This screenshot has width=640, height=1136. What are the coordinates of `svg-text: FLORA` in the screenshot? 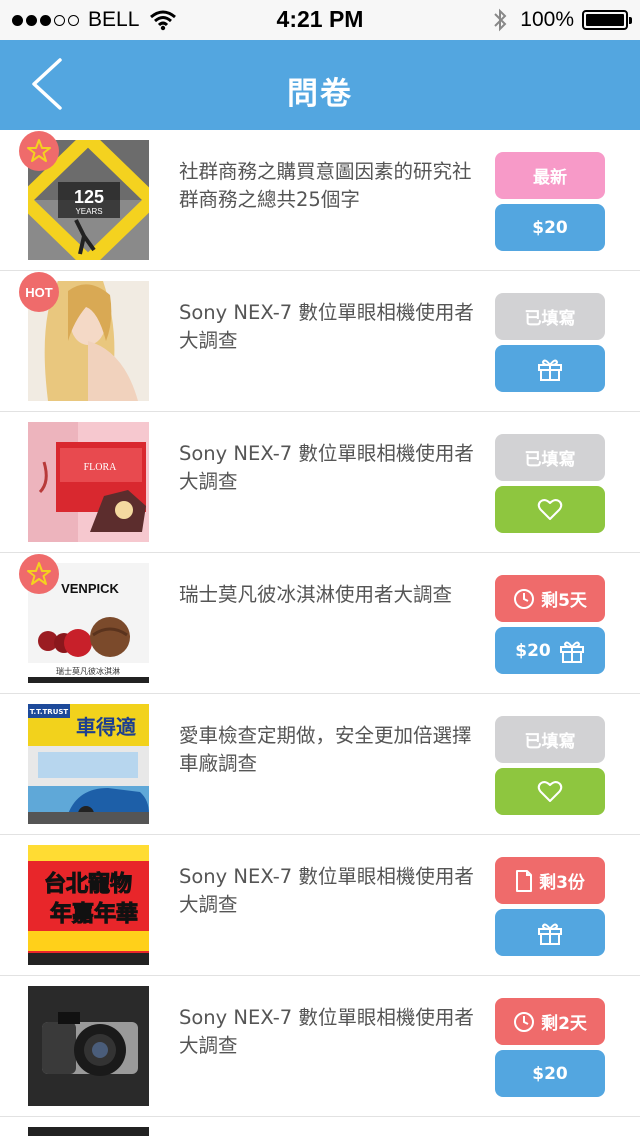 It's located at (101, 467).